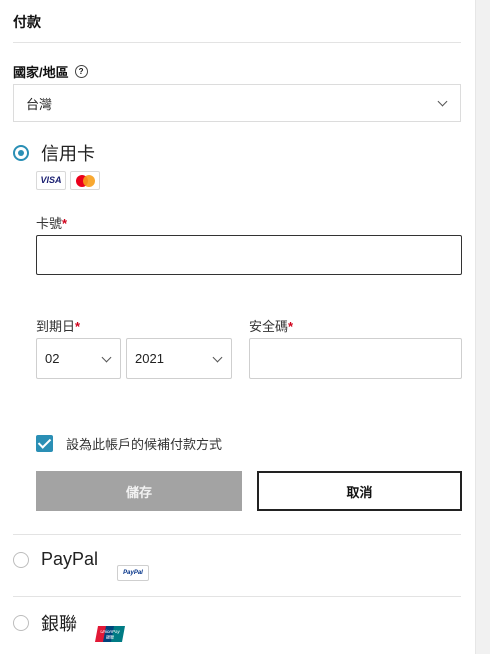 The image size is (490, 654). Describe the element at coordinates (359, 491) in the screenshot. I see `cancel-button: 取消` at that location.